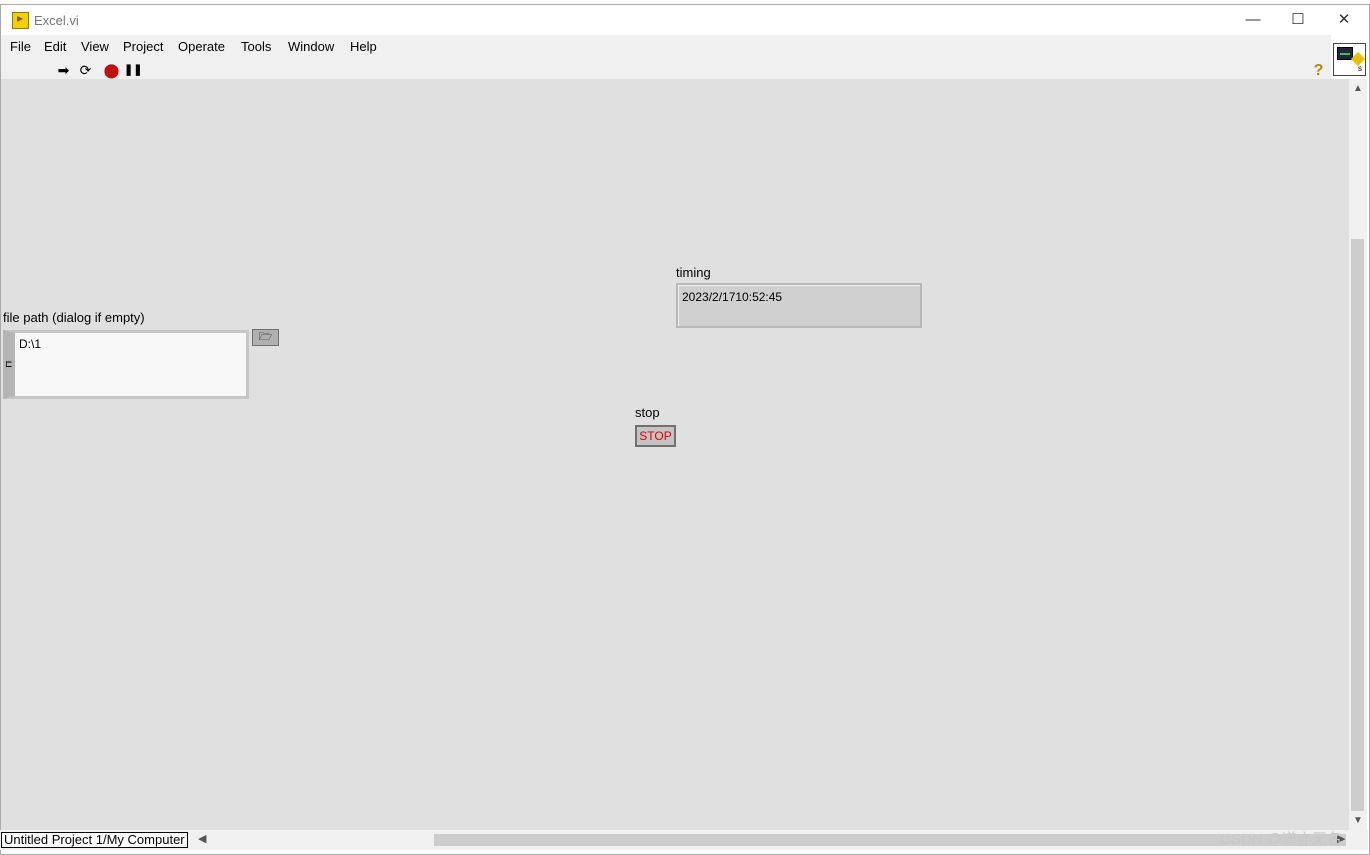  I want to click on timing-indicator: 2023/2/1710:52:45, so click(799, 305).